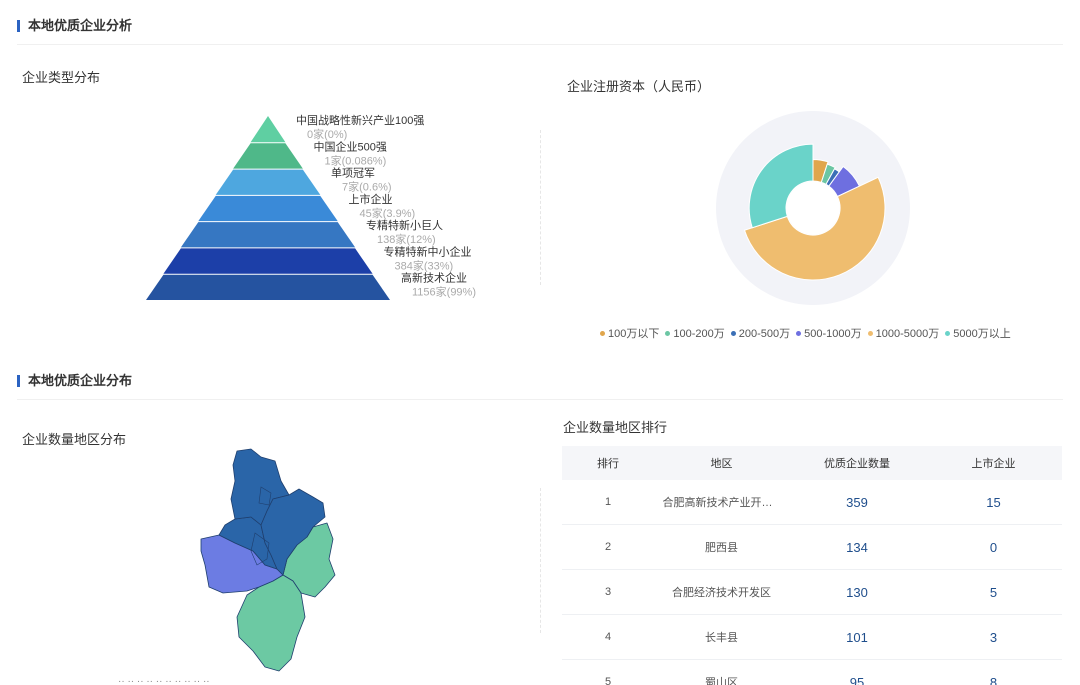 Image resolution: width=1080 pixels, height=685 pixels. Describe the element at coordinates (424, 265) in the screenshot. I see `pyramid-value-label: 384家(33%)` at that location.